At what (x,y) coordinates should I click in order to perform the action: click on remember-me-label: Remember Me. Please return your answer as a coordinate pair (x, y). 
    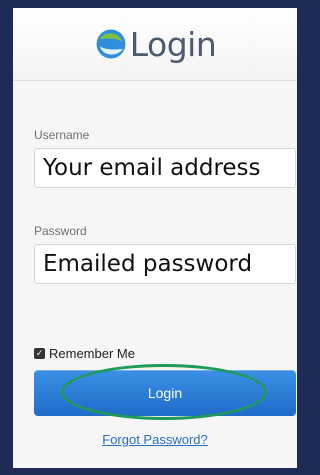
    Looking at the image, I should click on (92, 353).